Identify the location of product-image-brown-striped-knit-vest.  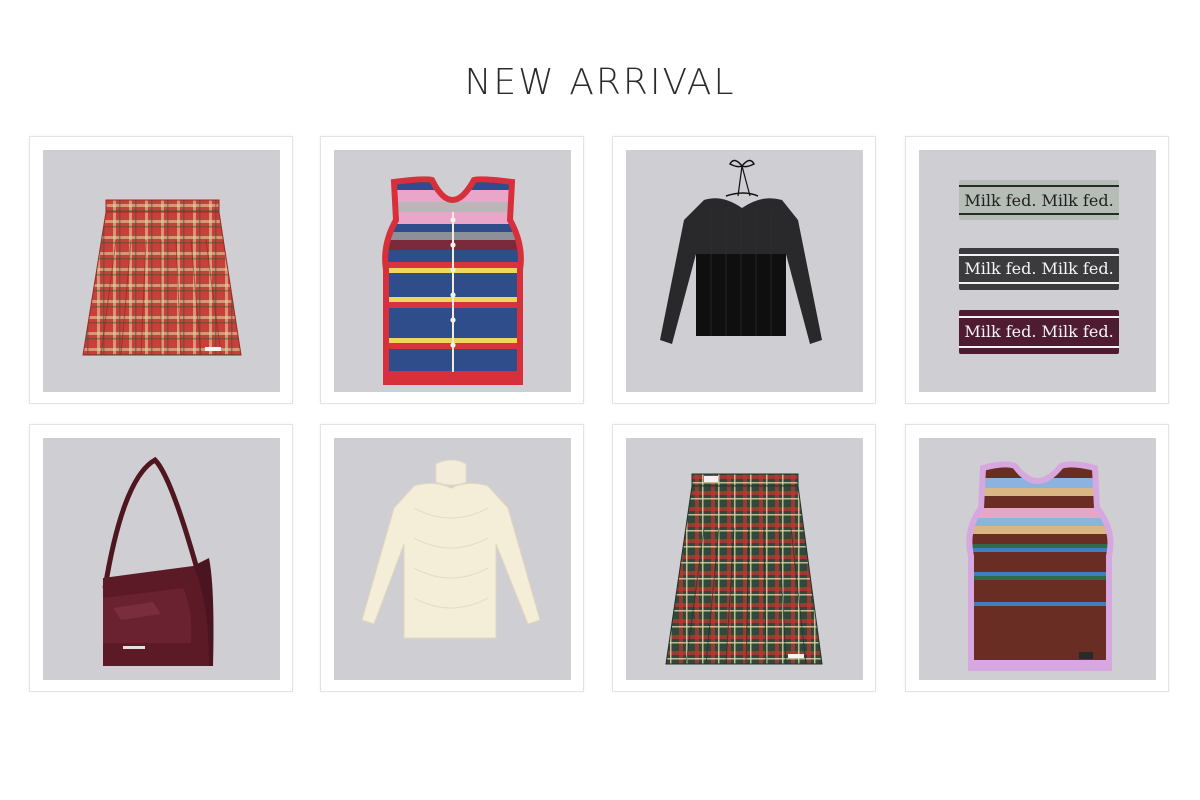
(1037, 559).